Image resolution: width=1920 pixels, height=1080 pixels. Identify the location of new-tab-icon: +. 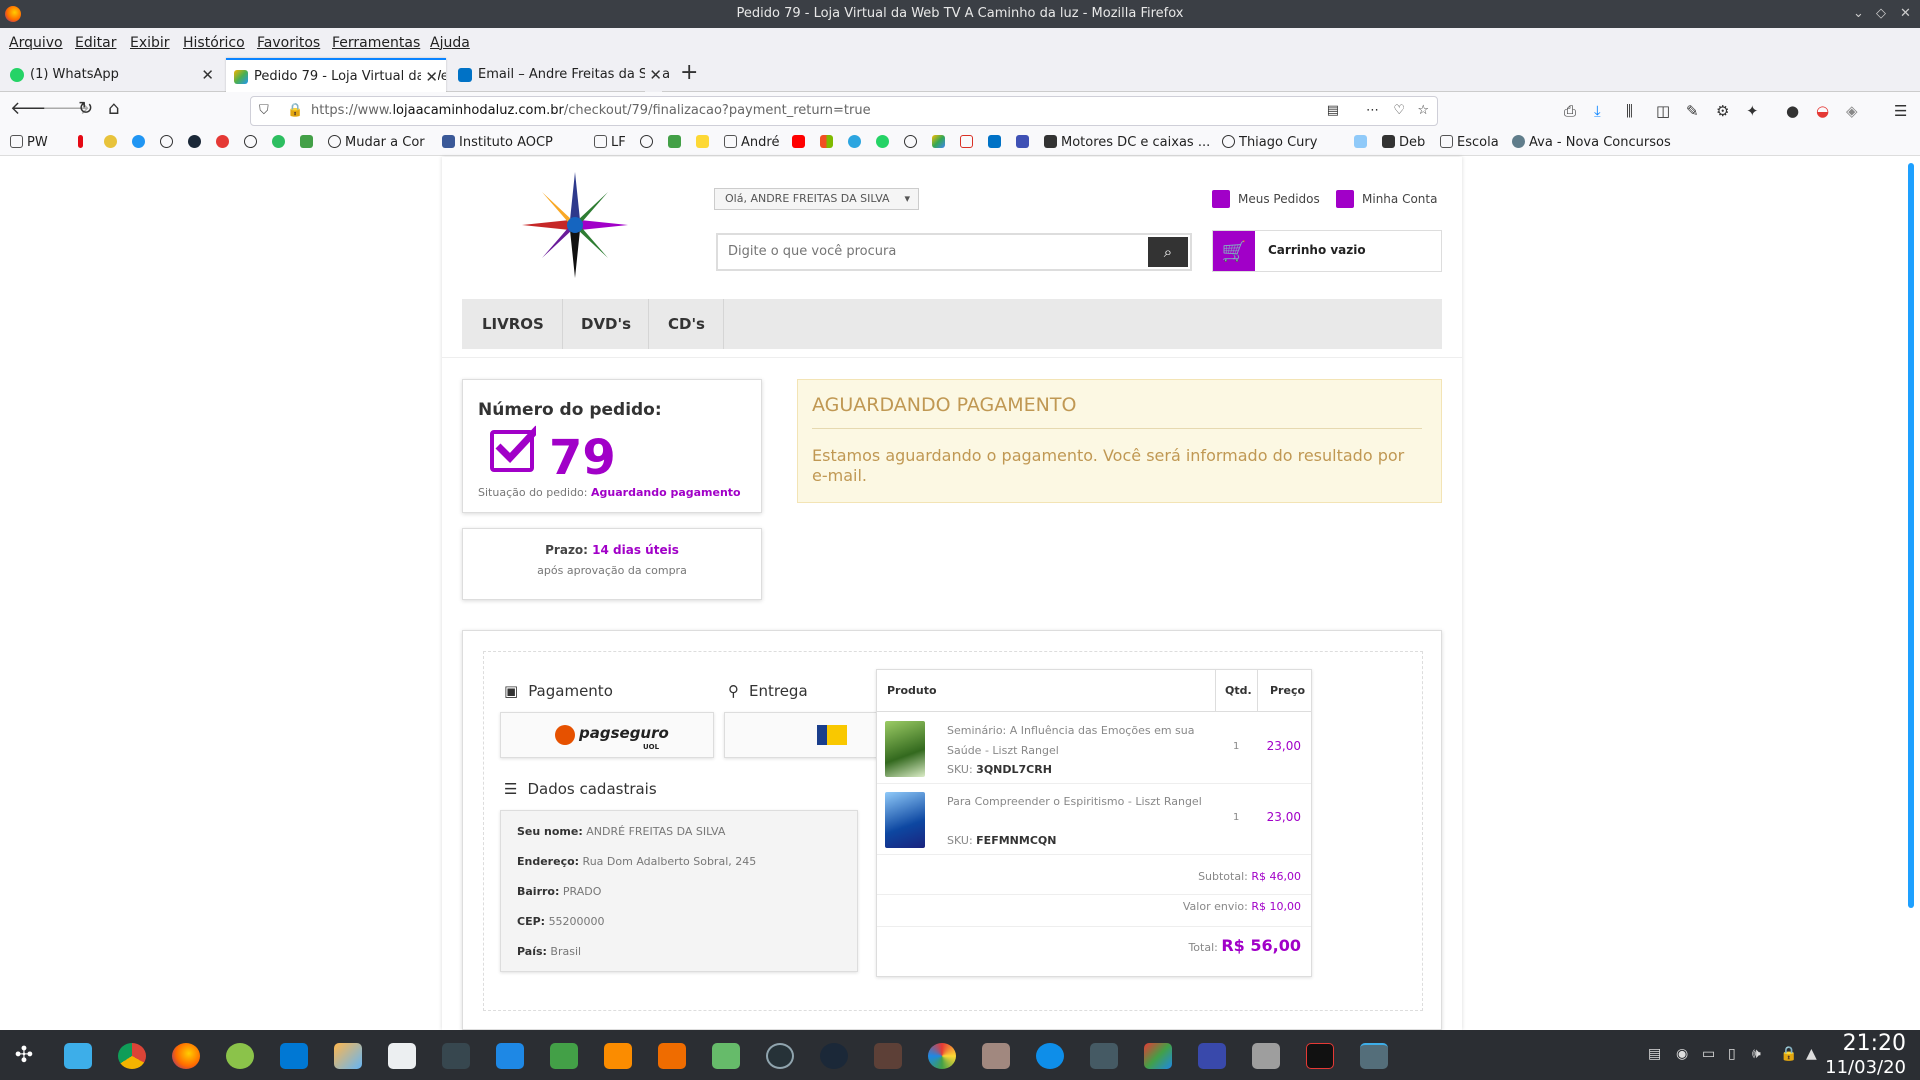
(689, 72).